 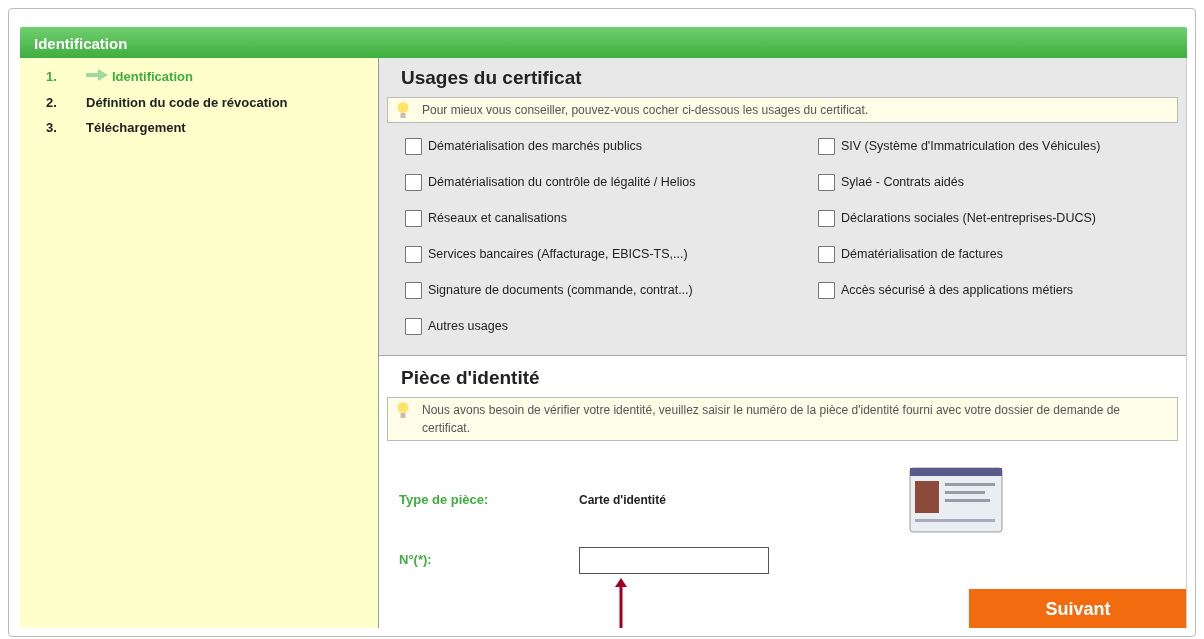 I want to click on checkbox-label: Services bancaires (Affacturage, EBICS-TS,...), so click(x=558, y=255).